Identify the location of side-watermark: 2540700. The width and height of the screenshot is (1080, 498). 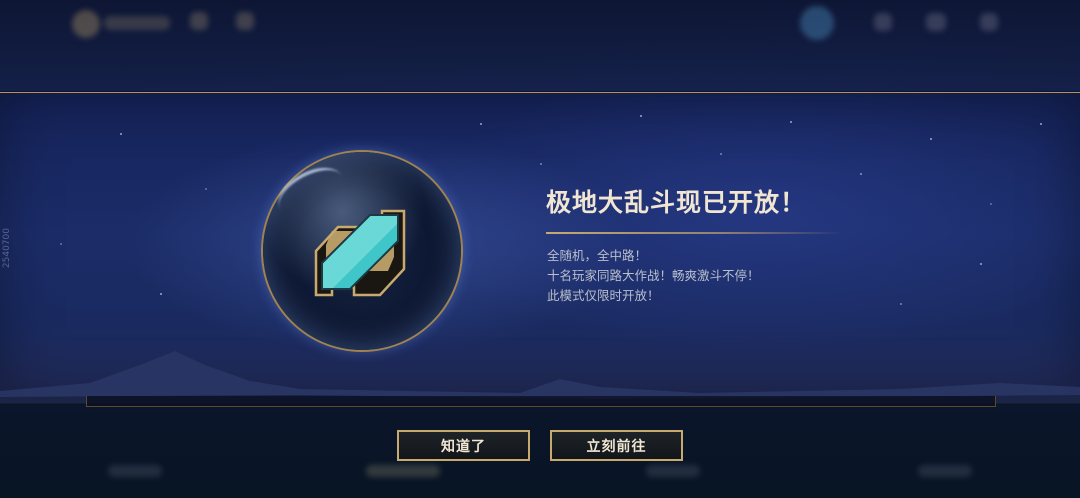
(7, 248).